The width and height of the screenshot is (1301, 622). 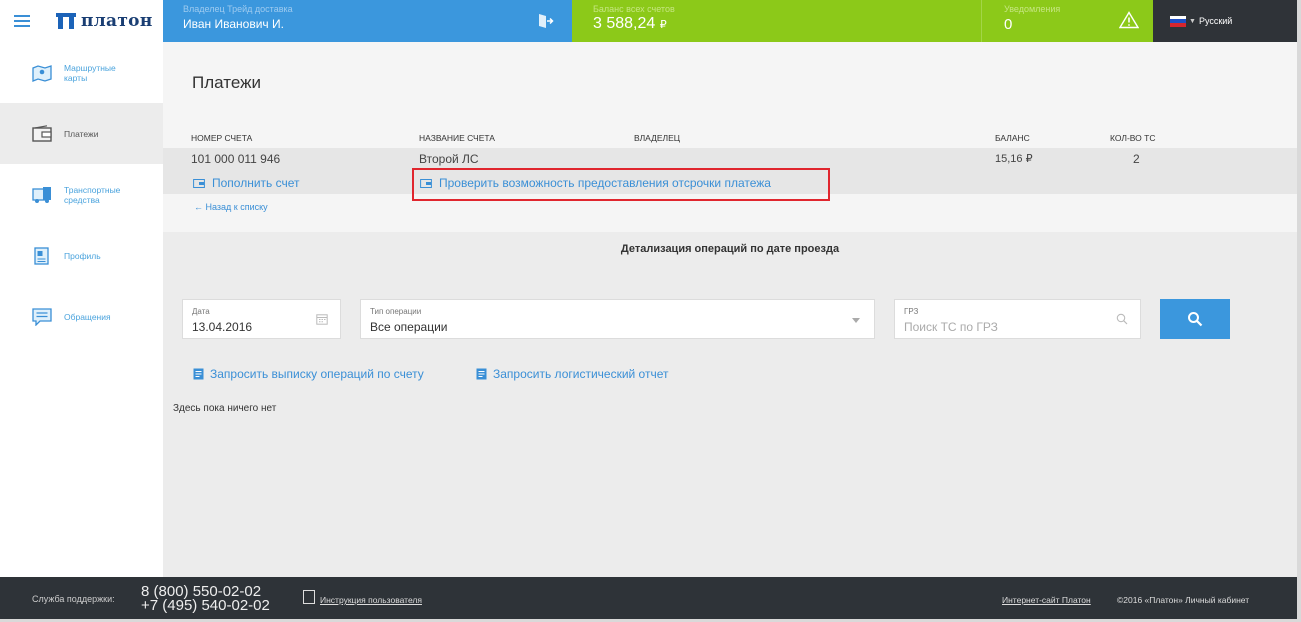 I want to click on date-label: Дата, so click(x=201, y=311).